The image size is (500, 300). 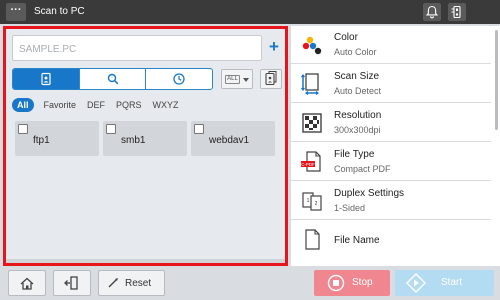 I want to click on tab-search, so click(x=113, y=79).